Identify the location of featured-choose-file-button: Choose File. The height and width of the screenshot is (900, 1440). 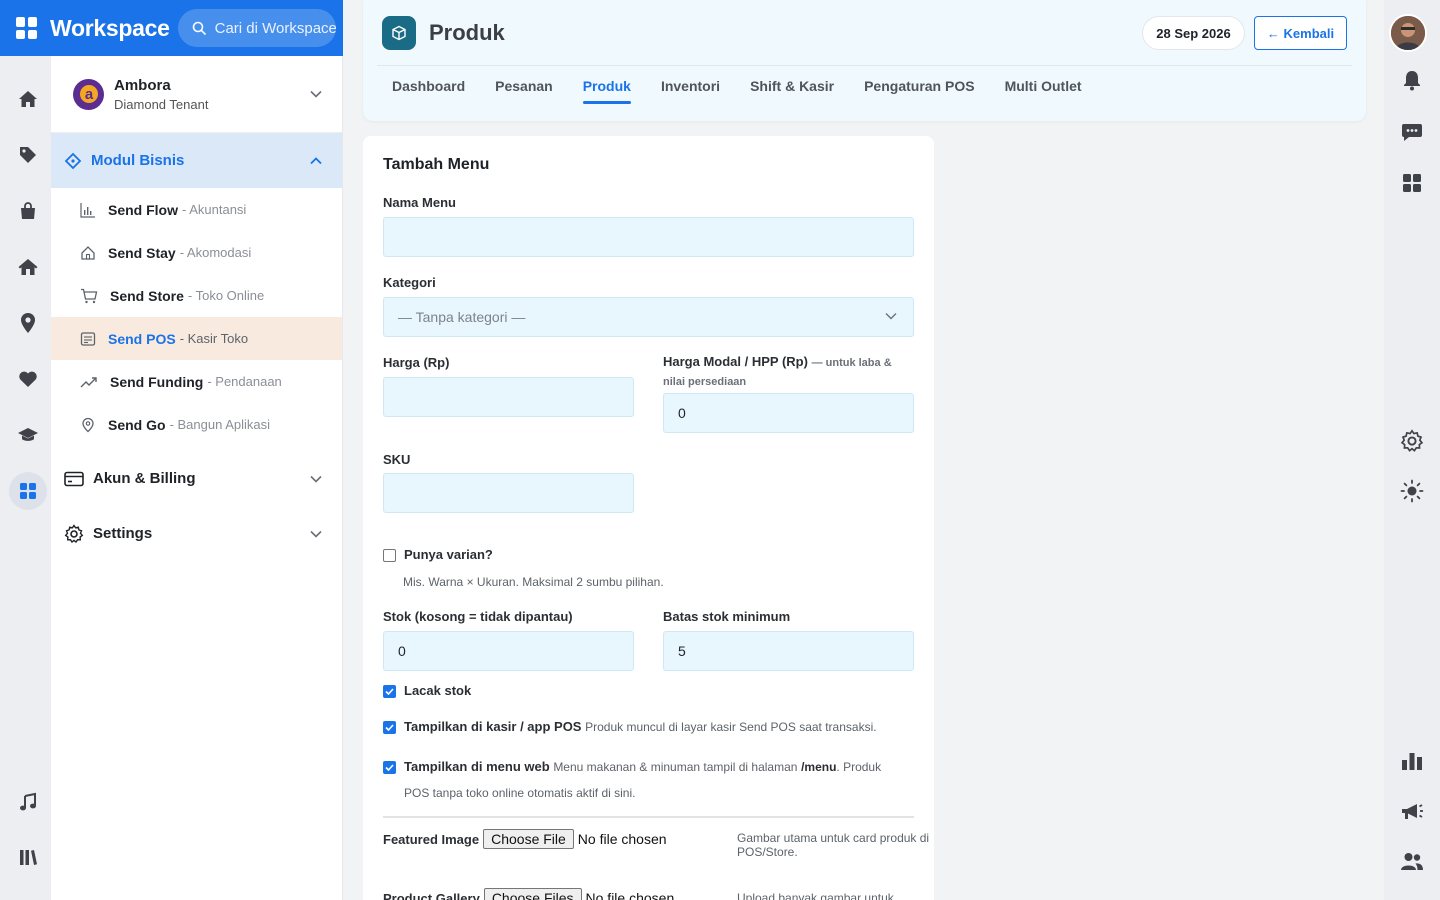
(528, 839).